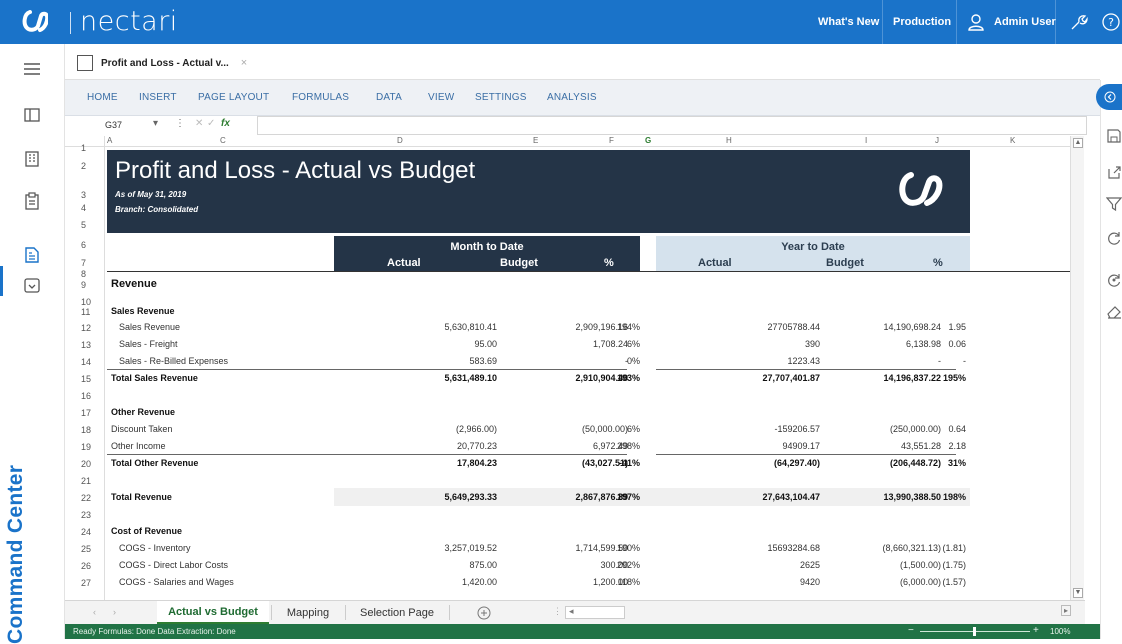 The image size is (1122, 644). Describe the element at coordinates (1066, 610) in the screenshot. I see `scroll-right-button: ▸` at that location.